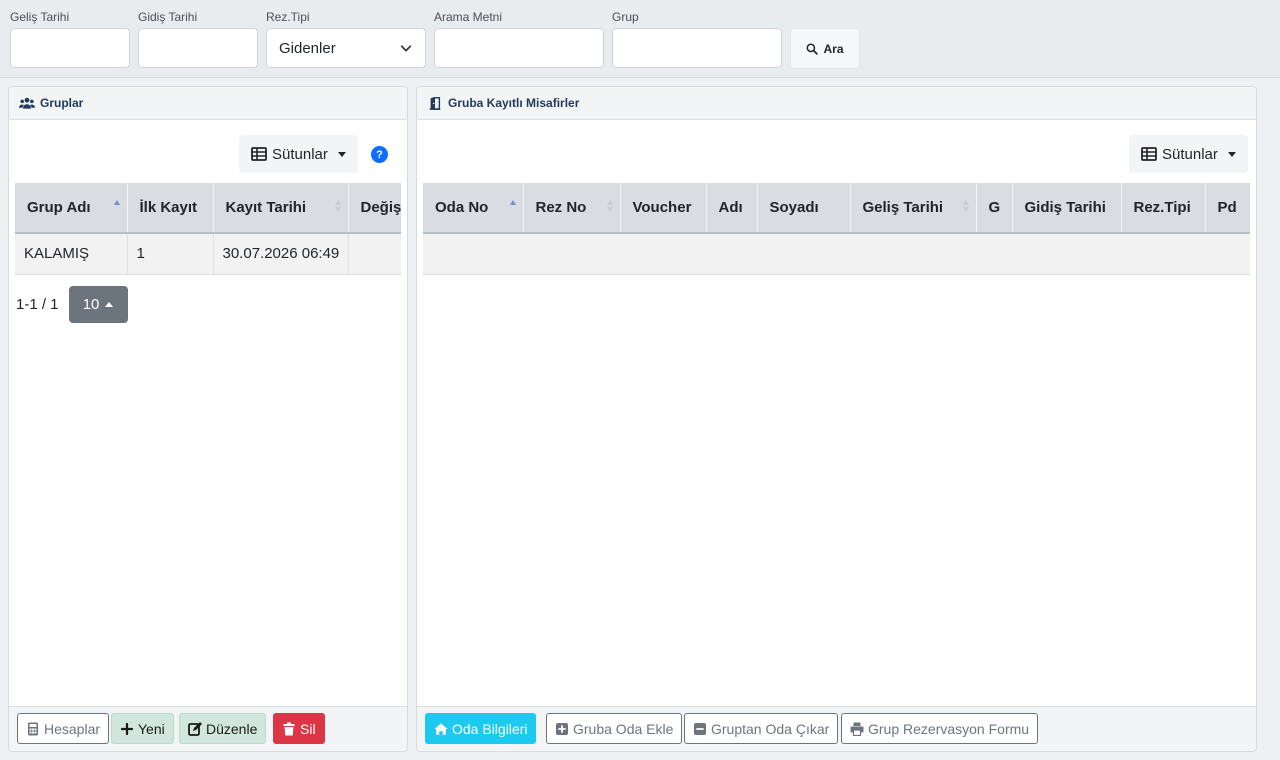 Image resolution: width=1280 pixels, height=760 pixels. I want to click on empty-row, so click(836, 254).